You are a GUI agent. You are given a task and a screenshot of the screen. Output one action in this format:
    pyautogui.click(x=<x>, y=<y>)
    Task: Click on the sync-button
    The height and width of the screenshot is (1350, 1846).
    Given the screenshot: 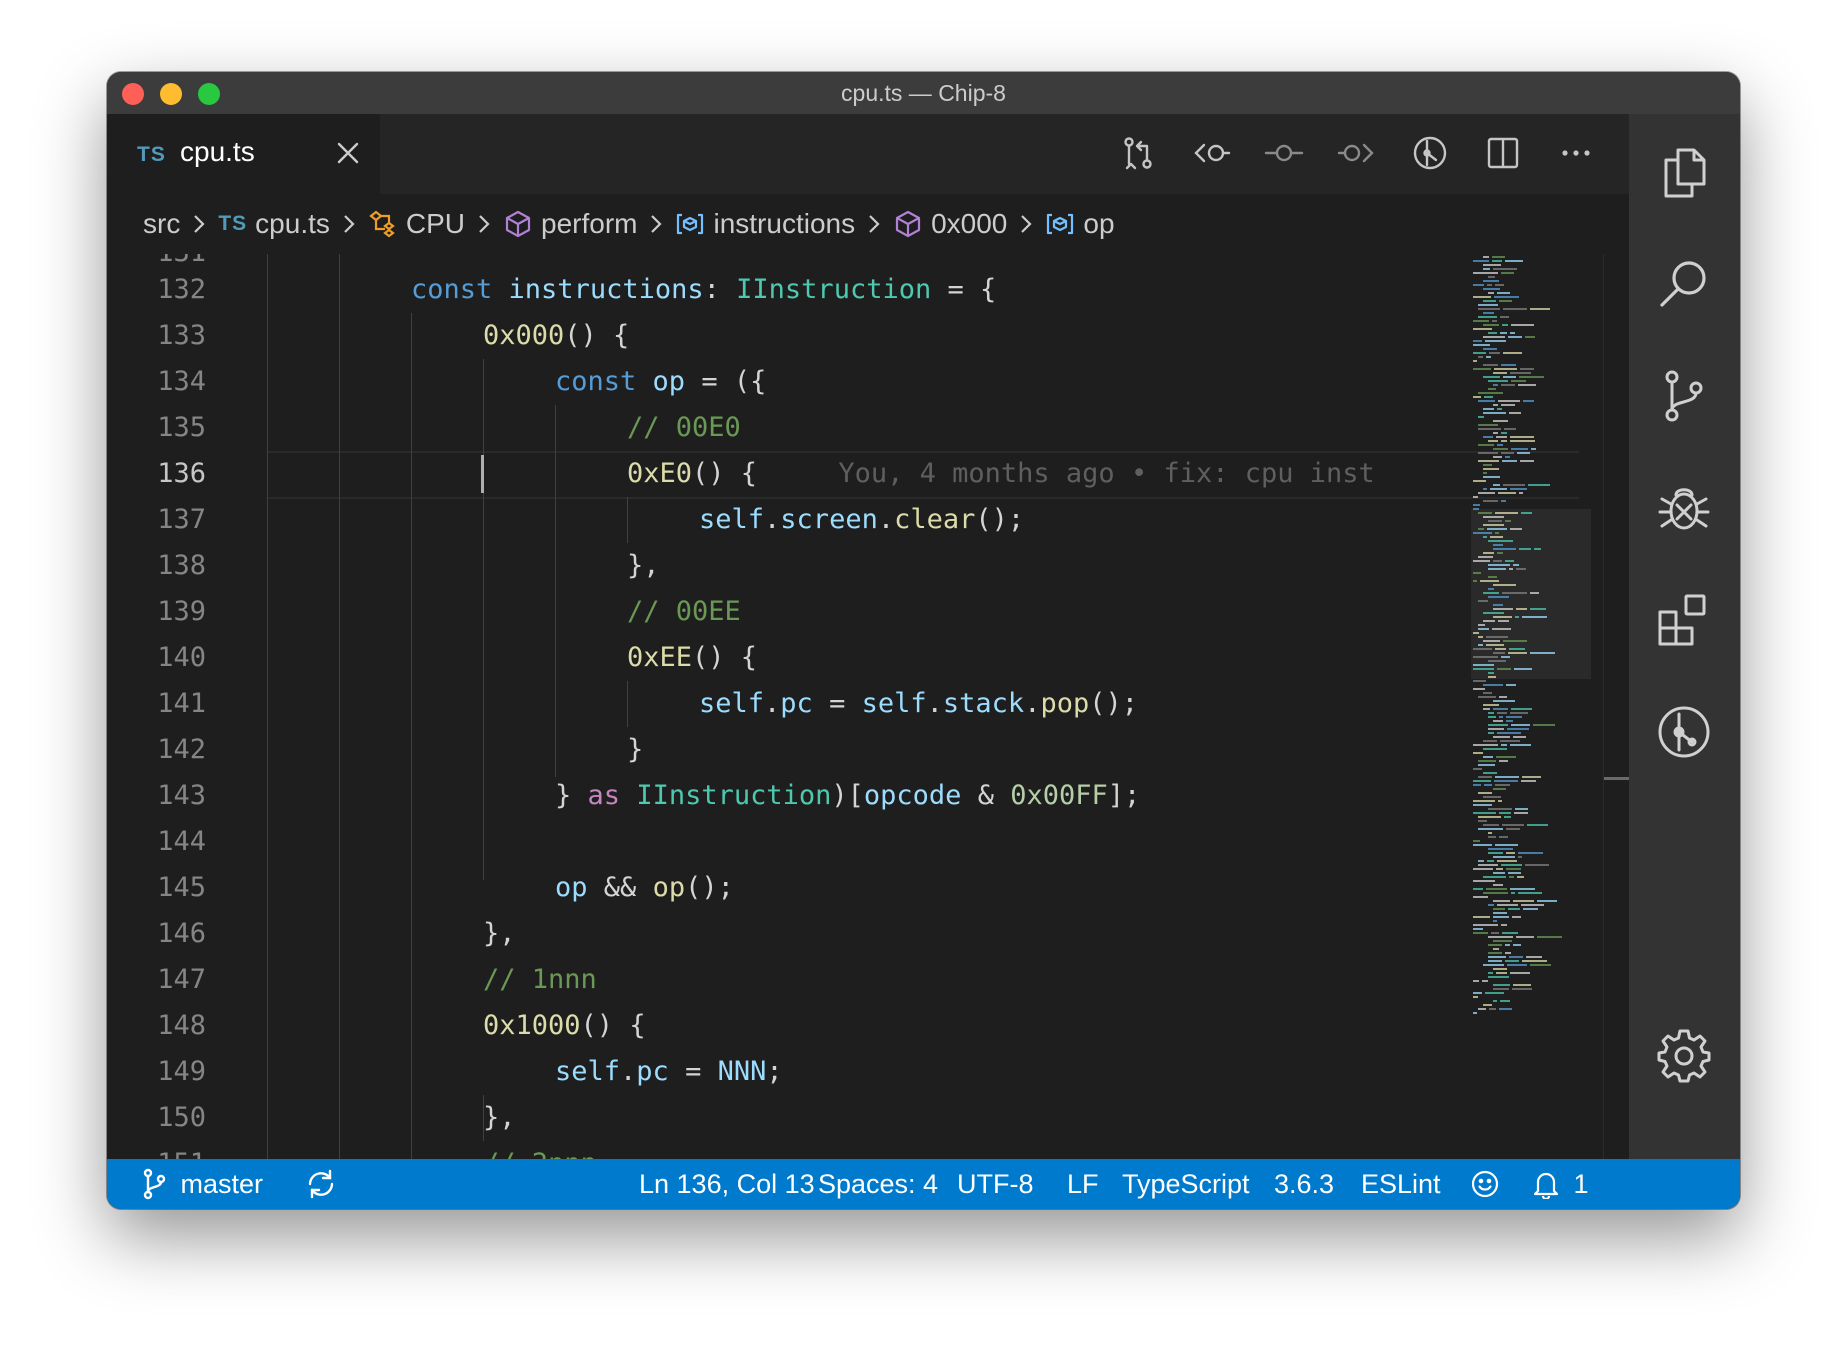 What is the action you would take?
    pyautogui.click(x=321, y=1184)
    